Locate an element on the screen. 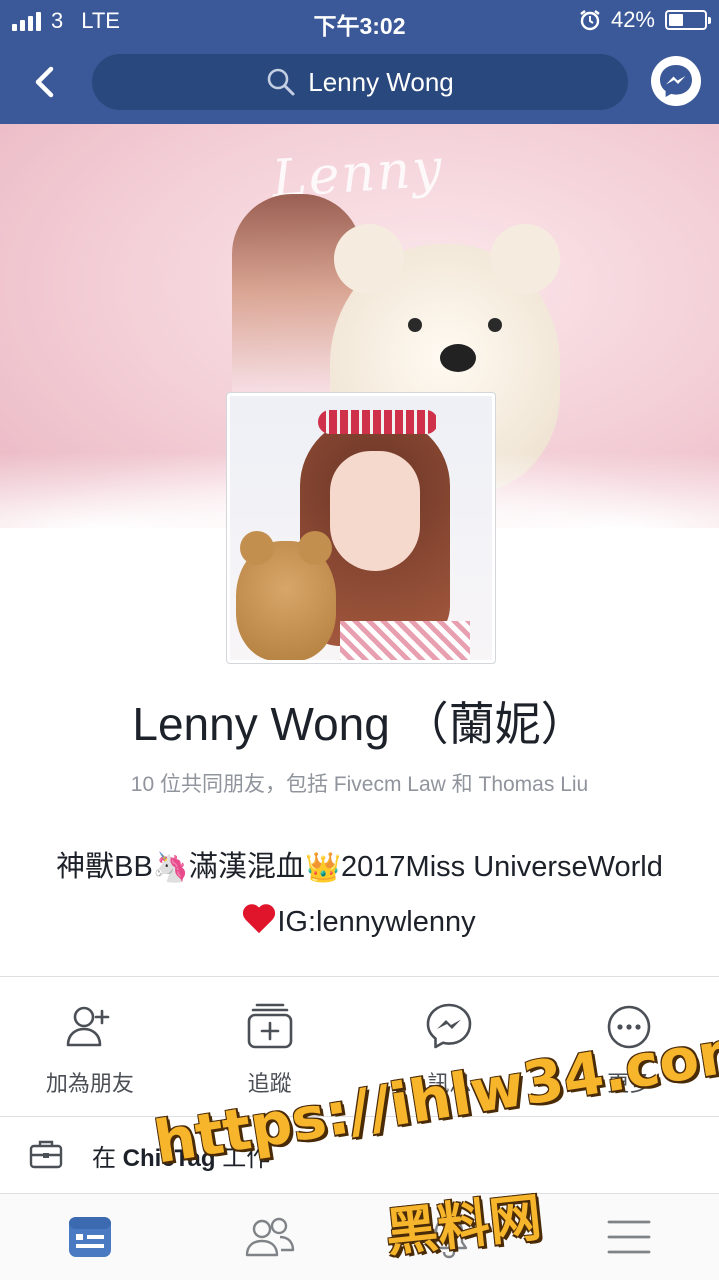 The image size is (719, 1280). search-text: Lenny Wong is located at coordinates (381, 81).